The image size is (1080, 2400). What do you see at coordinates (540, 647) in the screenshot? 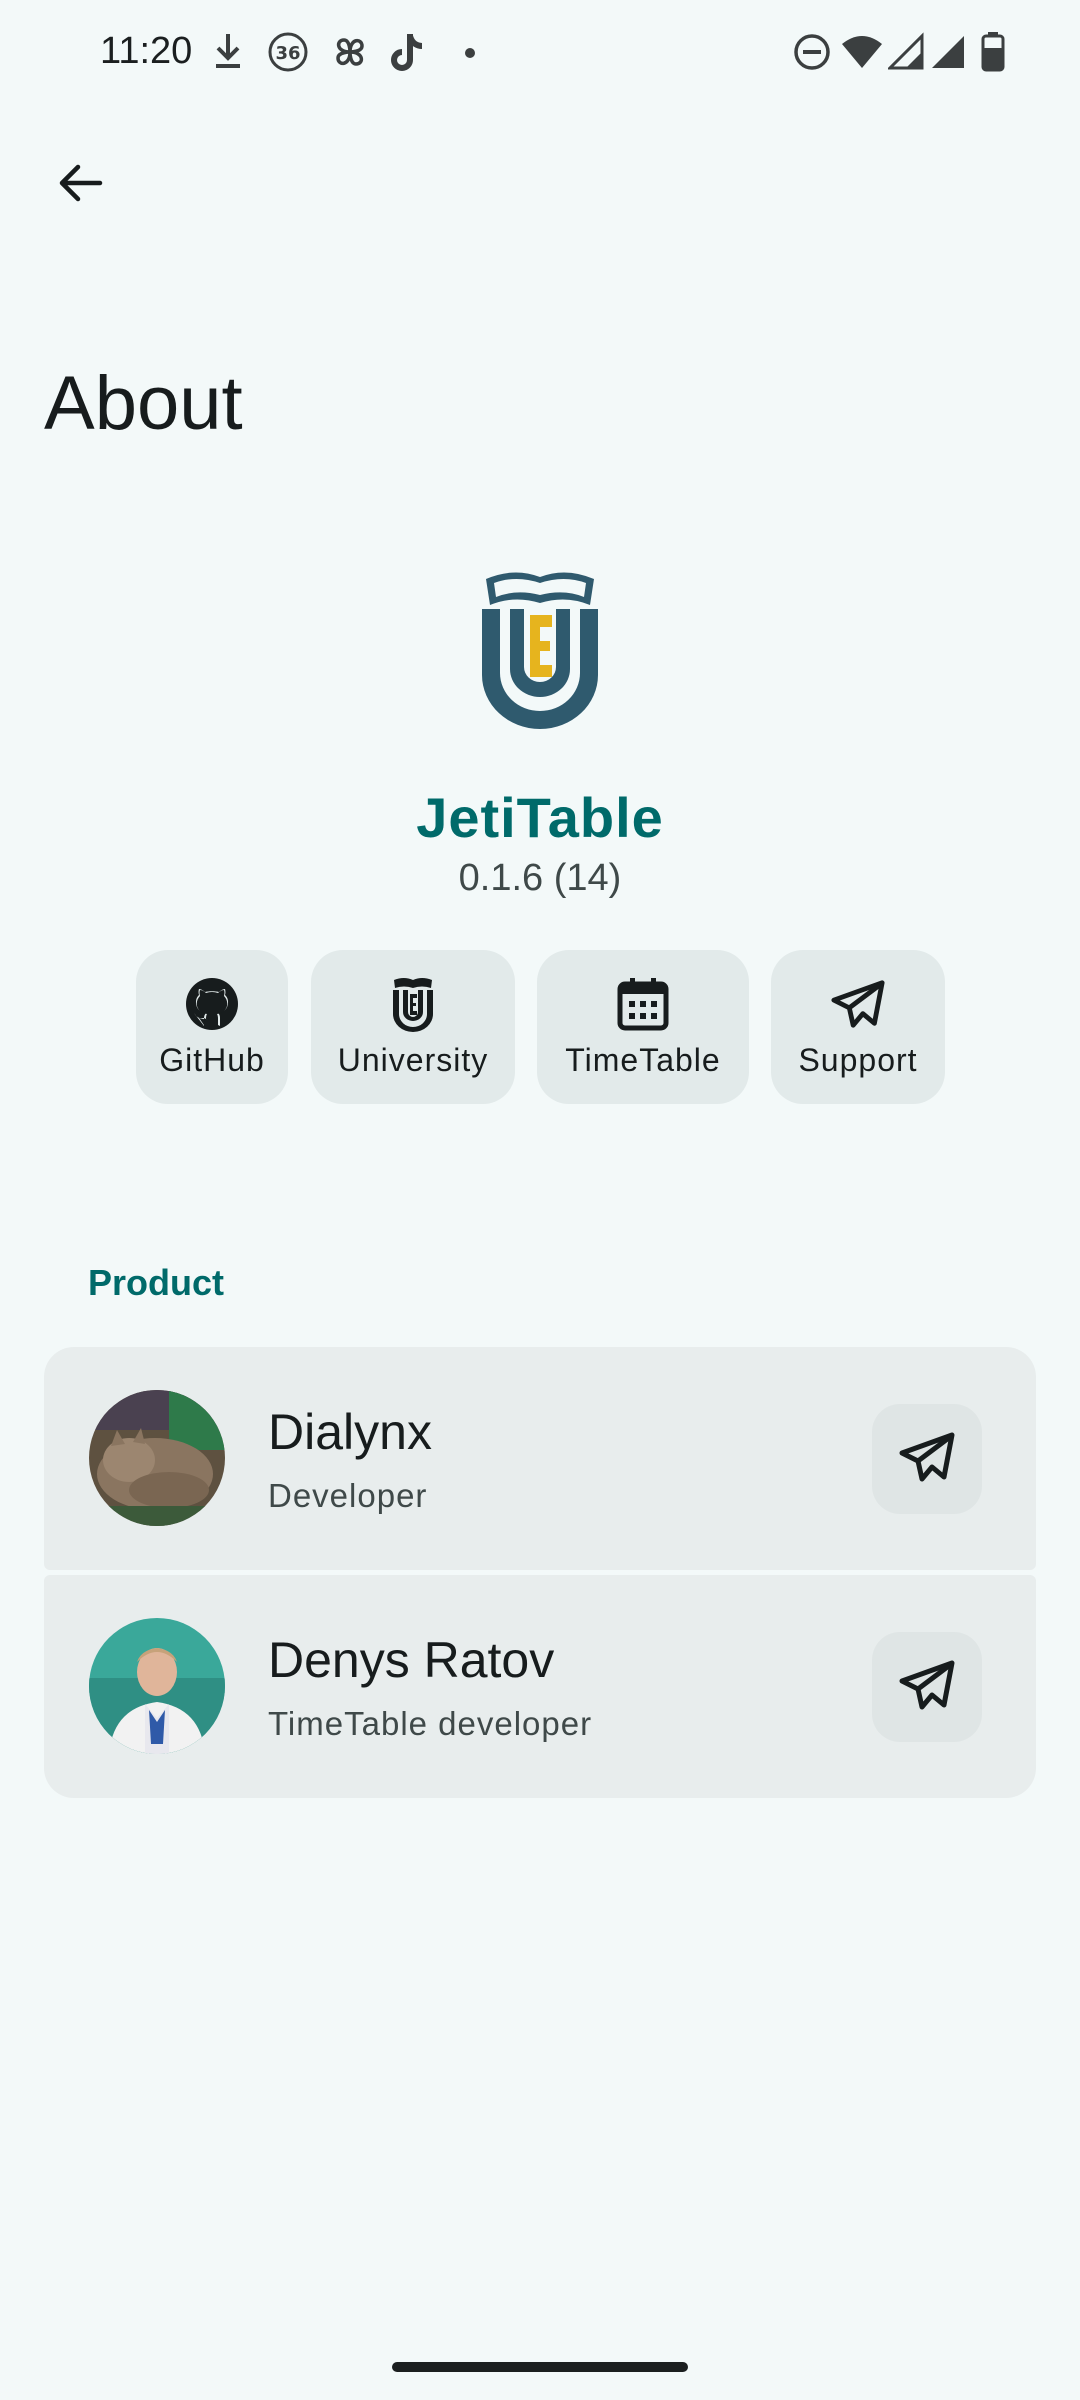
I see `app-logo` at bounding box center [540, 647].